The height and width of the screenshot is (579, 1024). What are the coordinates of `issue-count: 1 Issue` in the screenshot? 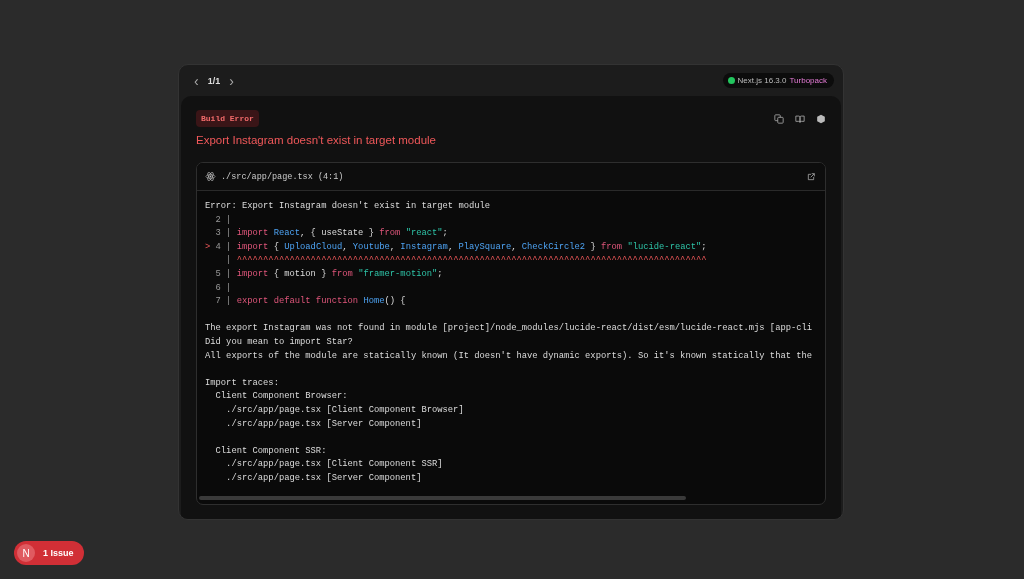 It's located at (58, 553).